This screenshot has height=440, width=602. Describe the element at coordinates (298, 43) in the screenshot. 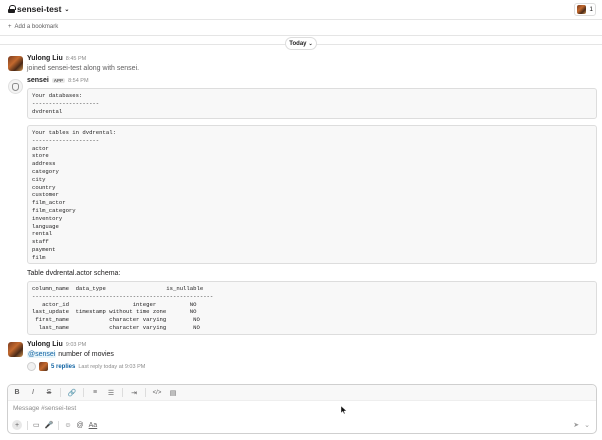

I see `date-divider-label: Today` at that location.